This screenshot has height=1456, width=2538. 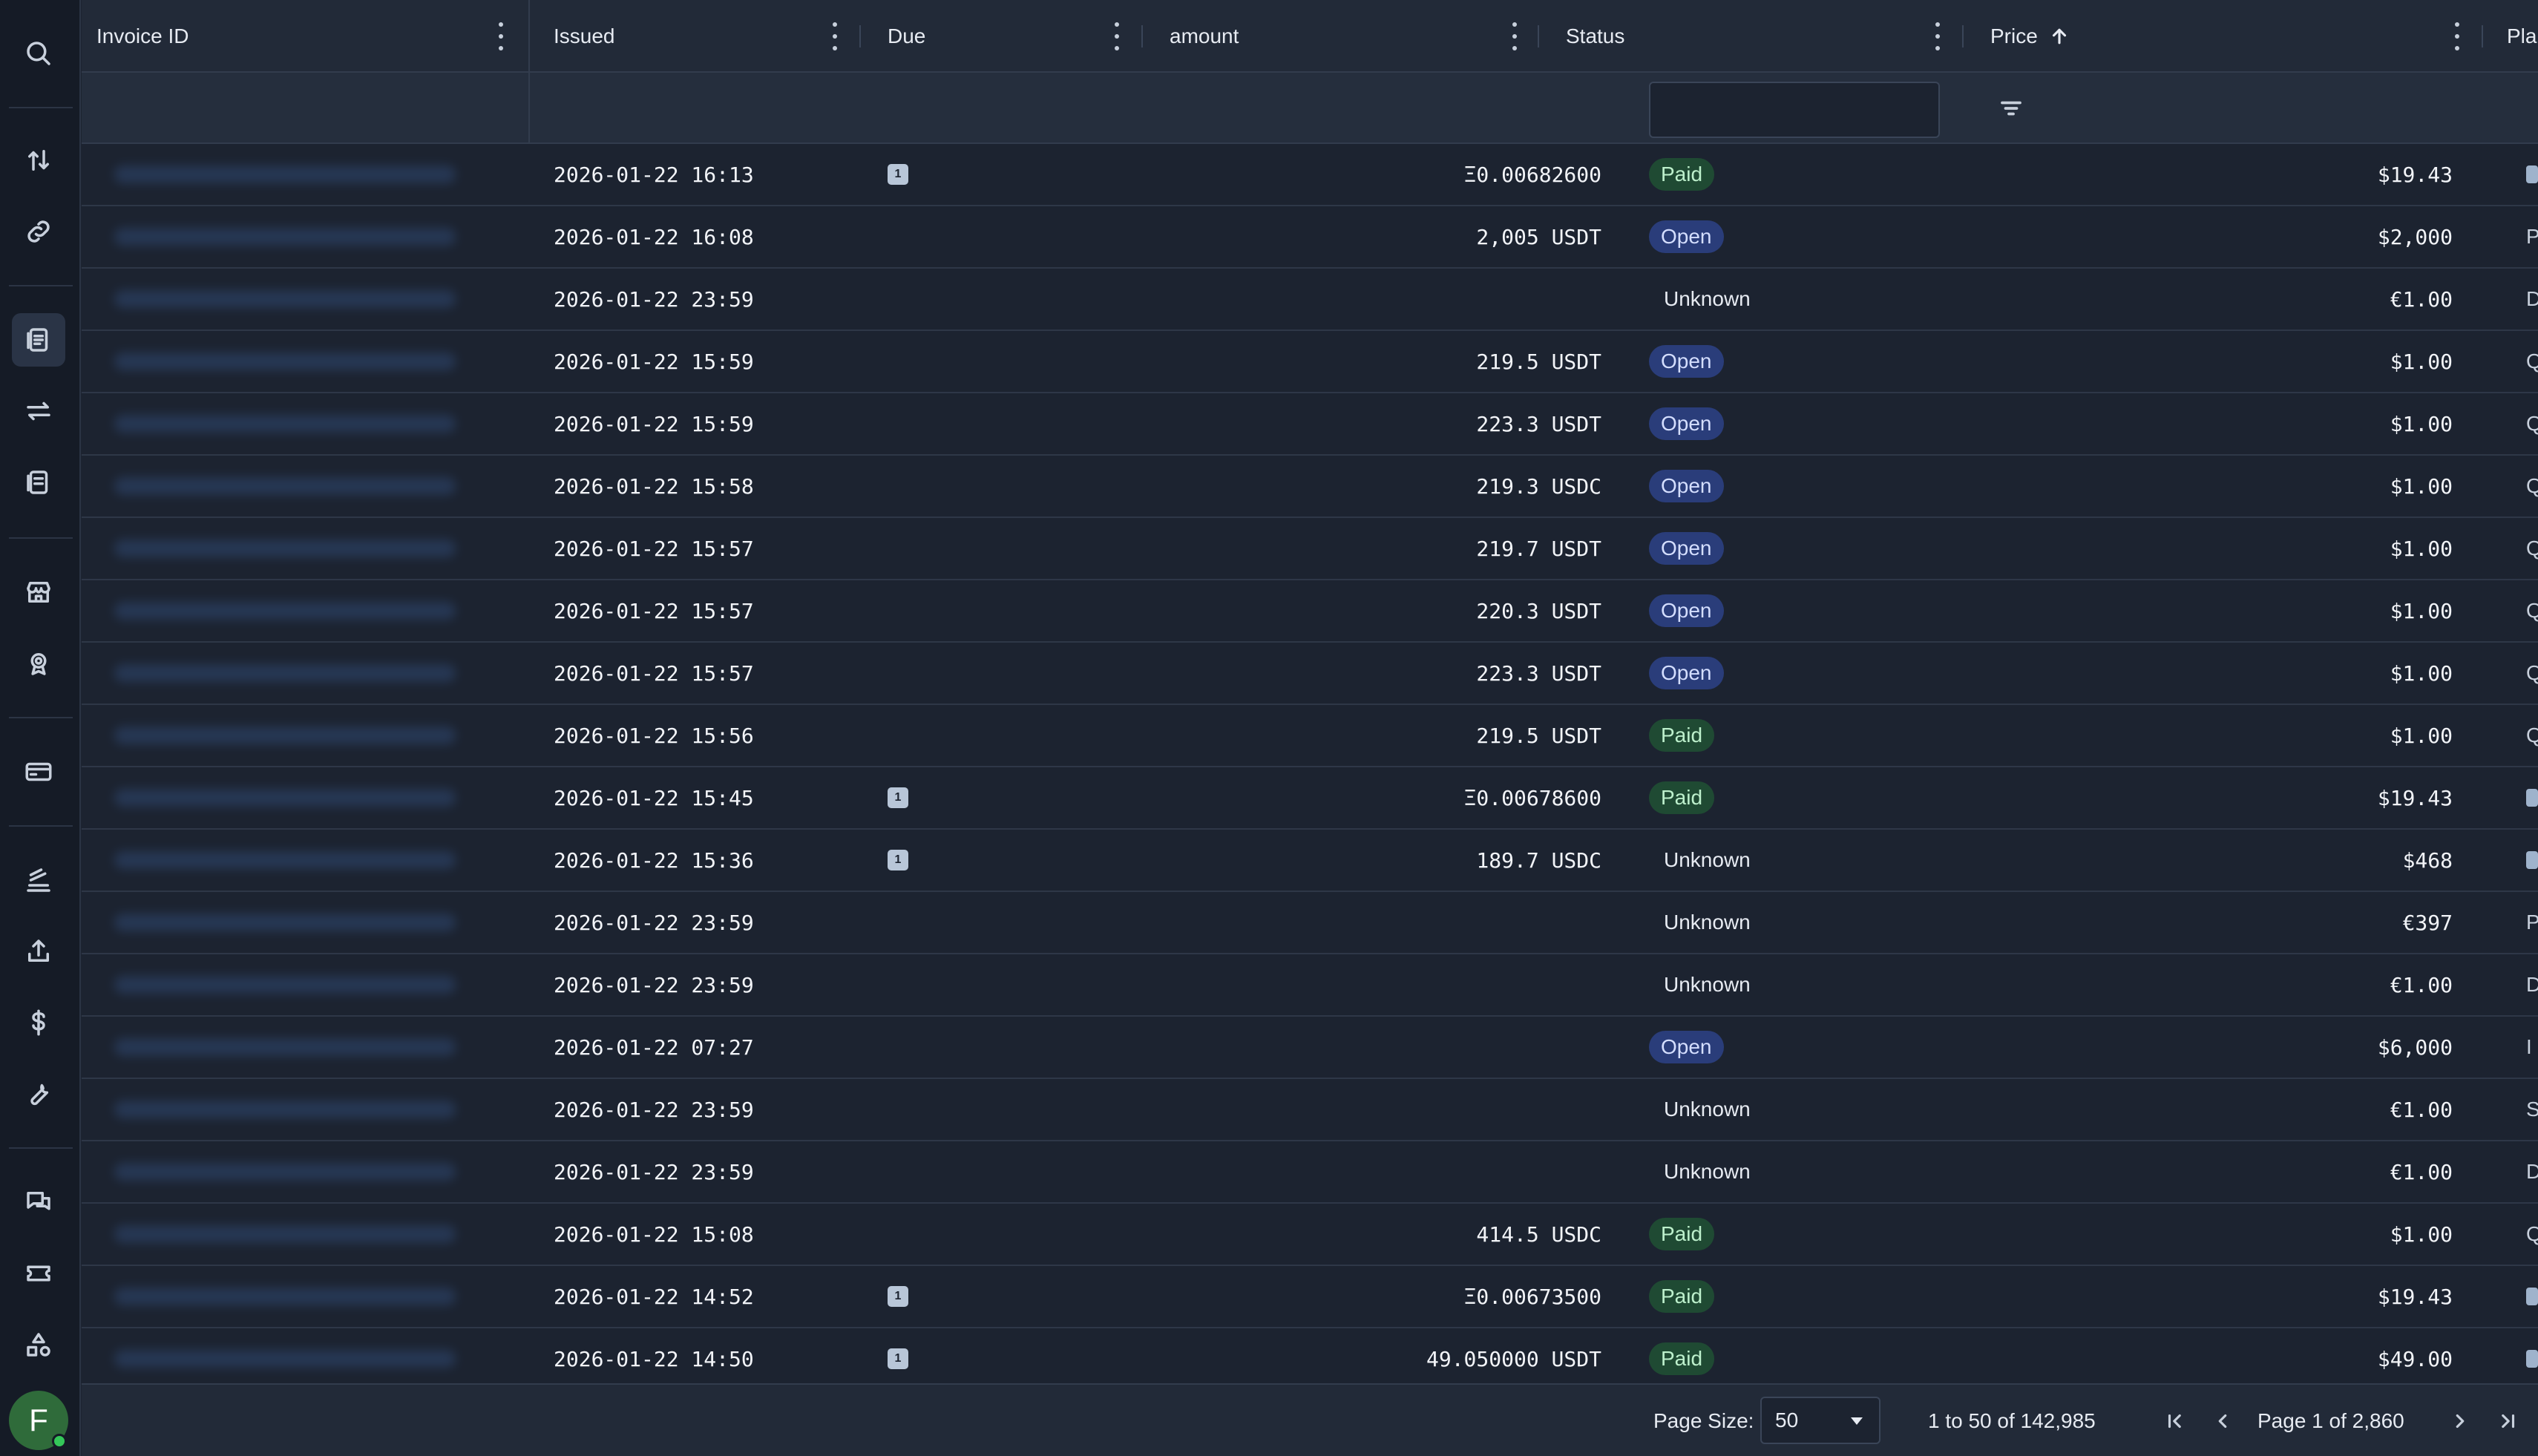 I want to click on header-amount: amount, so click(x=1204, y=37).